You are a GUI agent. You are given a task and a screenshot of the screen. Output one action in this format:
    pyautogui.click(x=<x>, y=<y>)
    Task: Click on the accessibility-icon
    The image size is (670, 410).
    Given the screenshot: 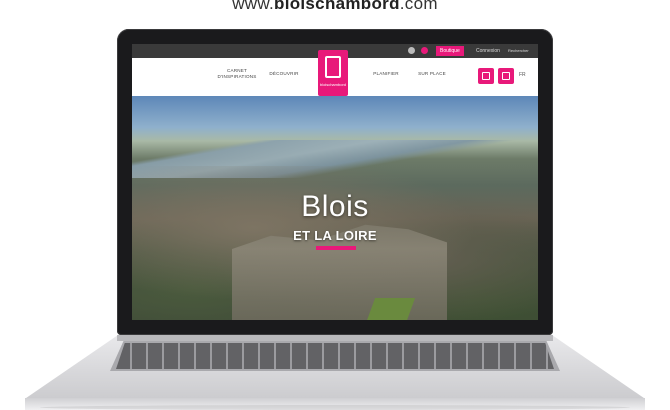 What is the action you would take?
    pyautogui.click(x=411, y=50)
    